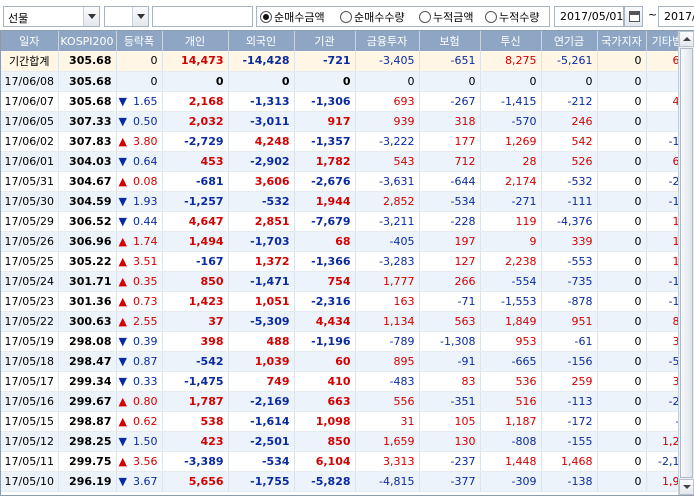 This screenshot has width=694, height=496. Describe the element at coordinates (30, 261) in the screenshot. I see `date-cell: 17/05/25` at that location.